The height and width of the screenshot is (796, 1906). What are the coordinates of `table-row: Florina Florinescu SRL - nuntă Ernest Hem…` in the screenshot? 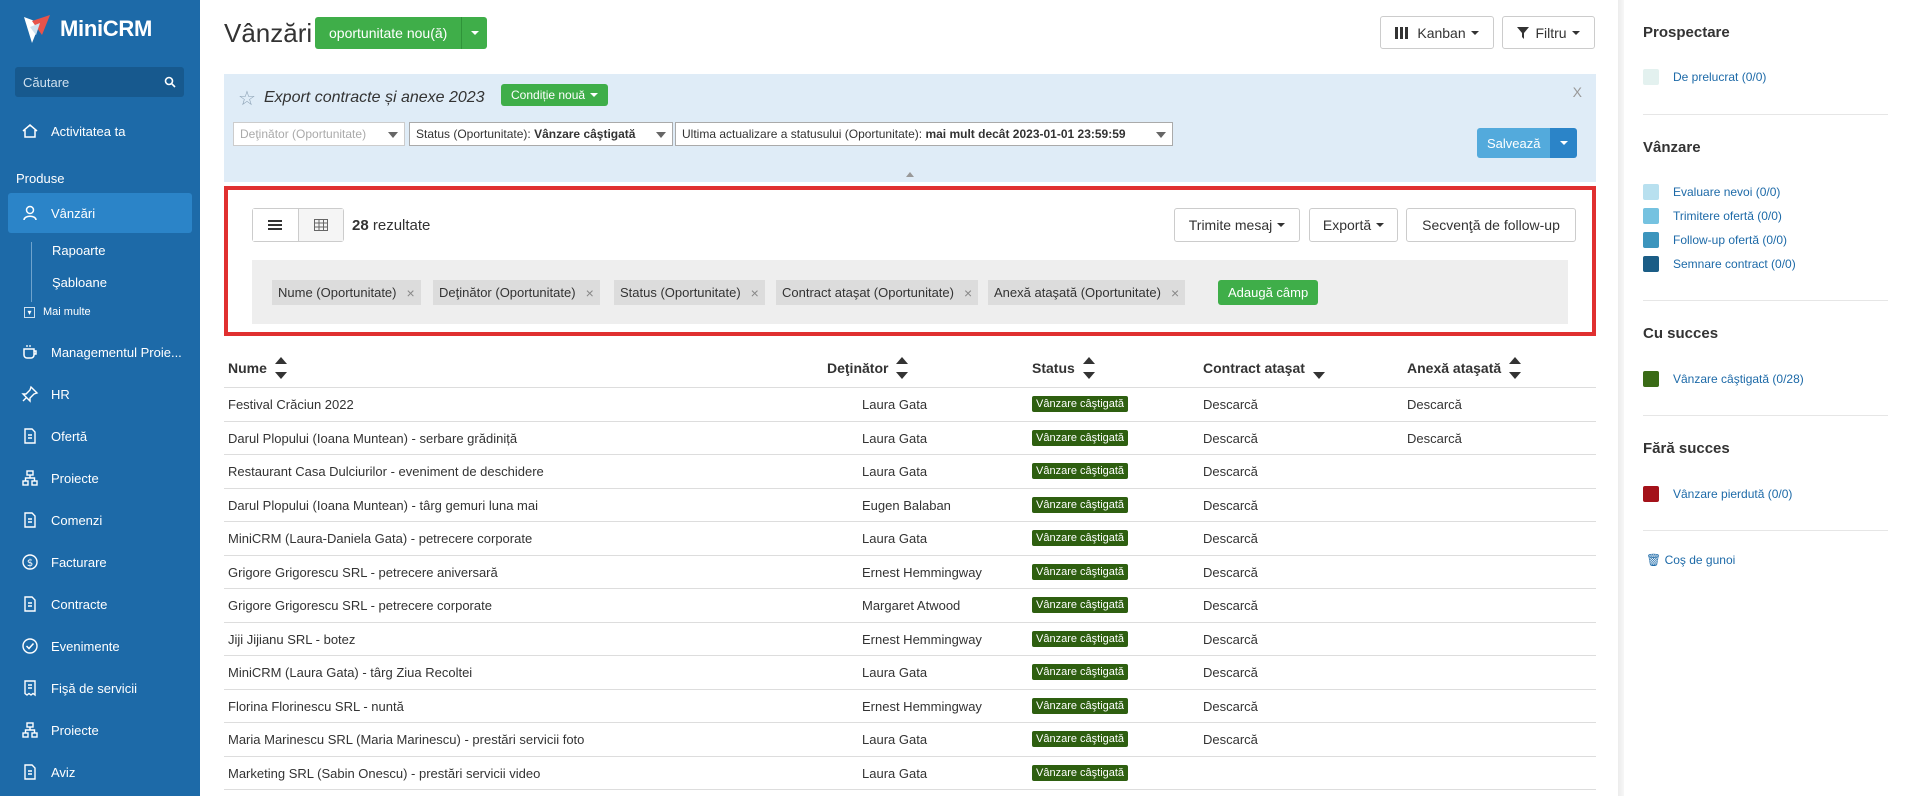 It's located at (910, 706).